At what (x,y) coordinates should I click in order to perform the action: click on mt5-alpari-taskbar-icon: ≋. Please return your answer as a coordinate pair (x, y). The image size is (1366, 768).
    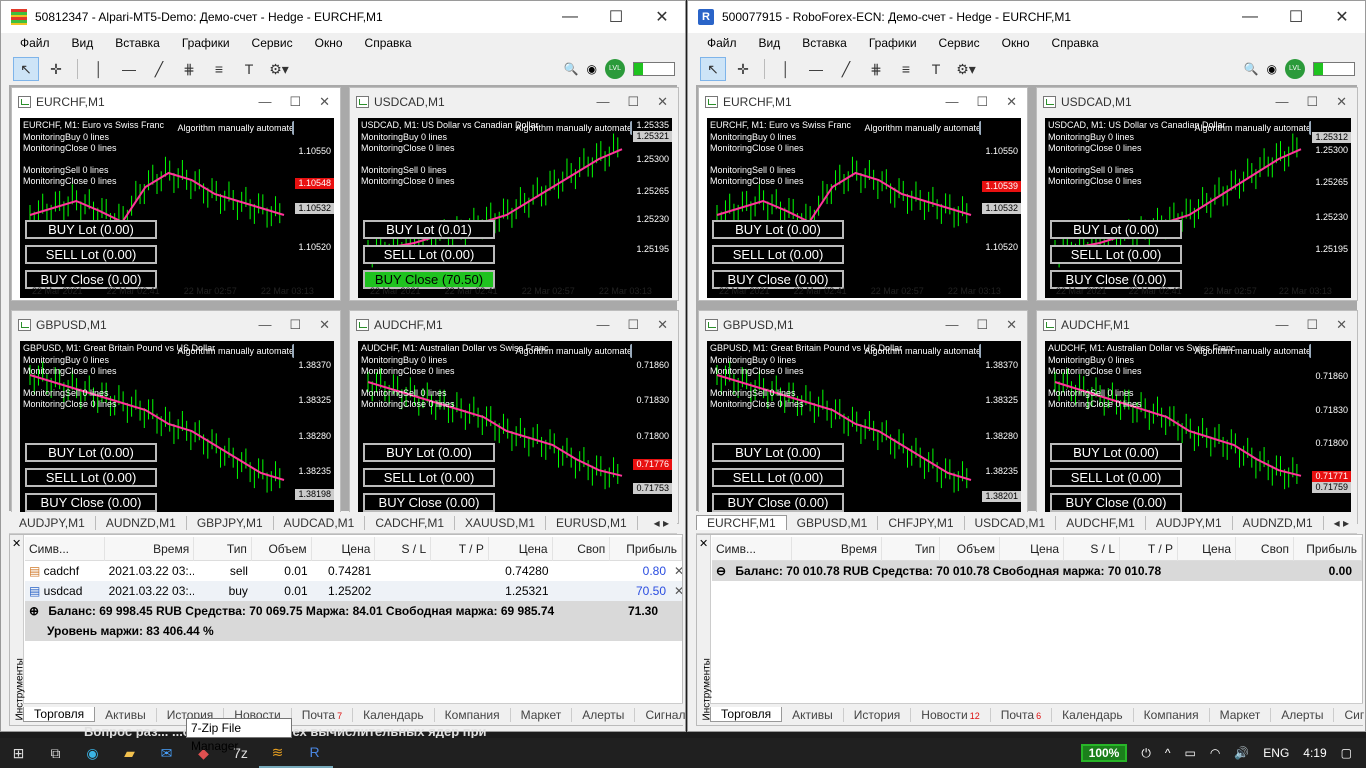
    Looking at the image, I should click on (277, 753).